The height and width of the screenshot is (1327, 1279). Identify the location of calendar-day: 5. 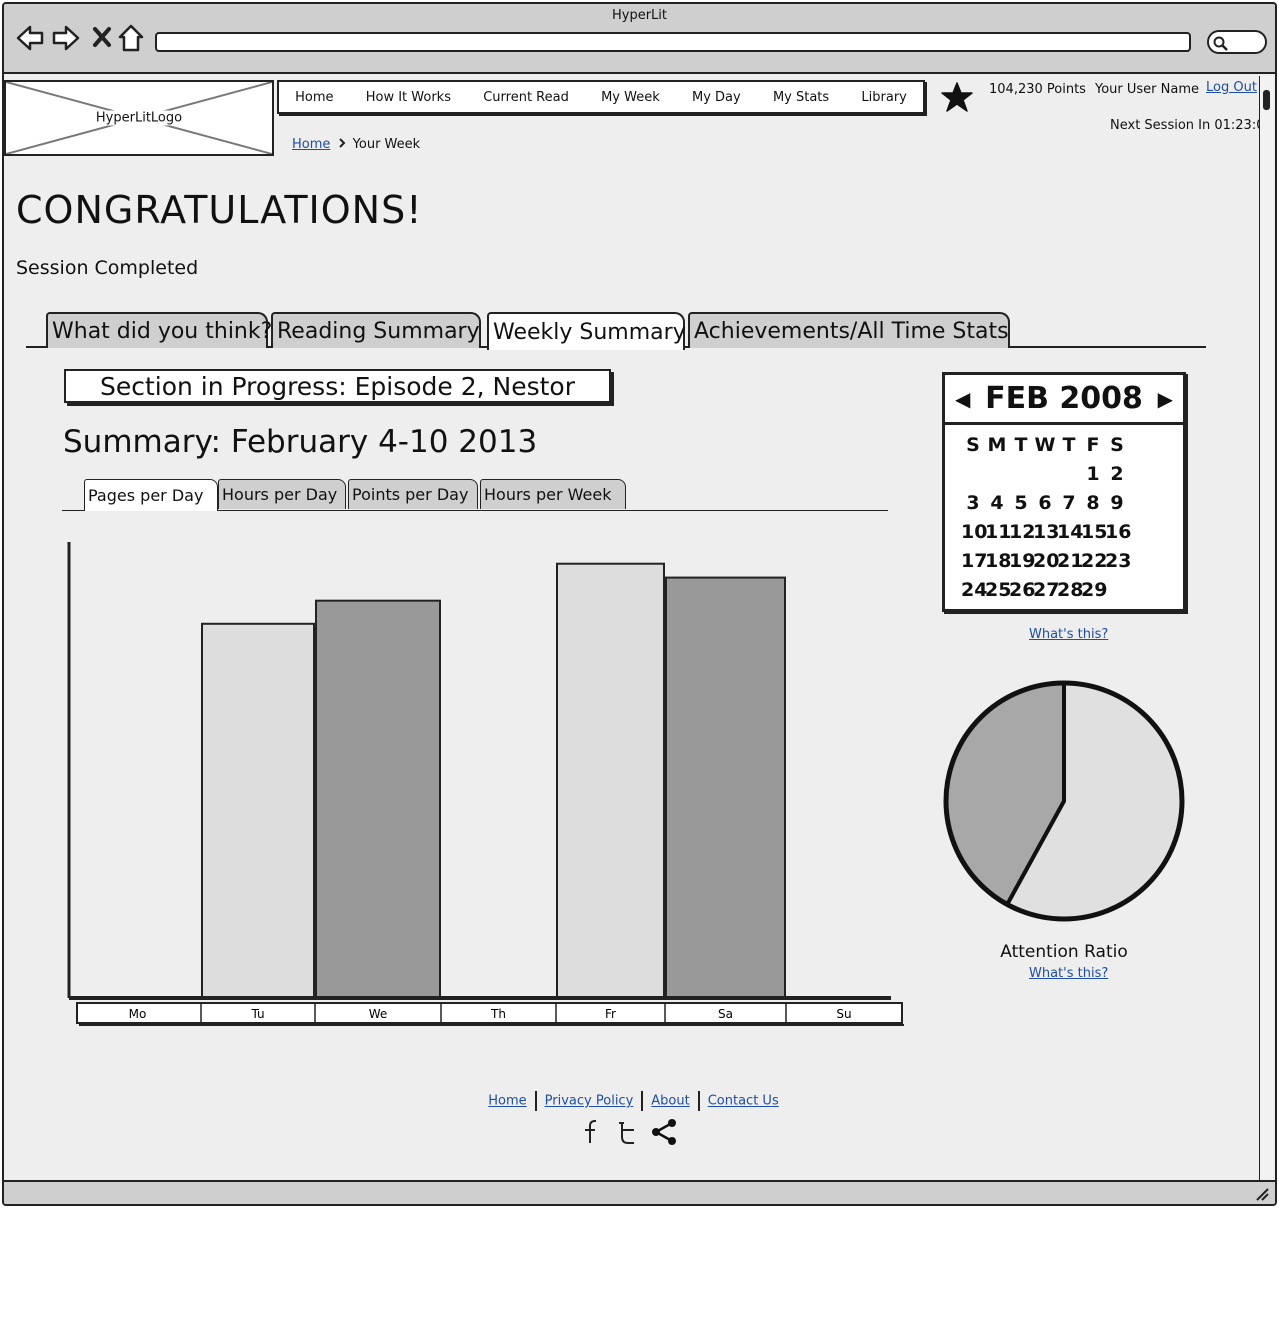
(1021, 503).